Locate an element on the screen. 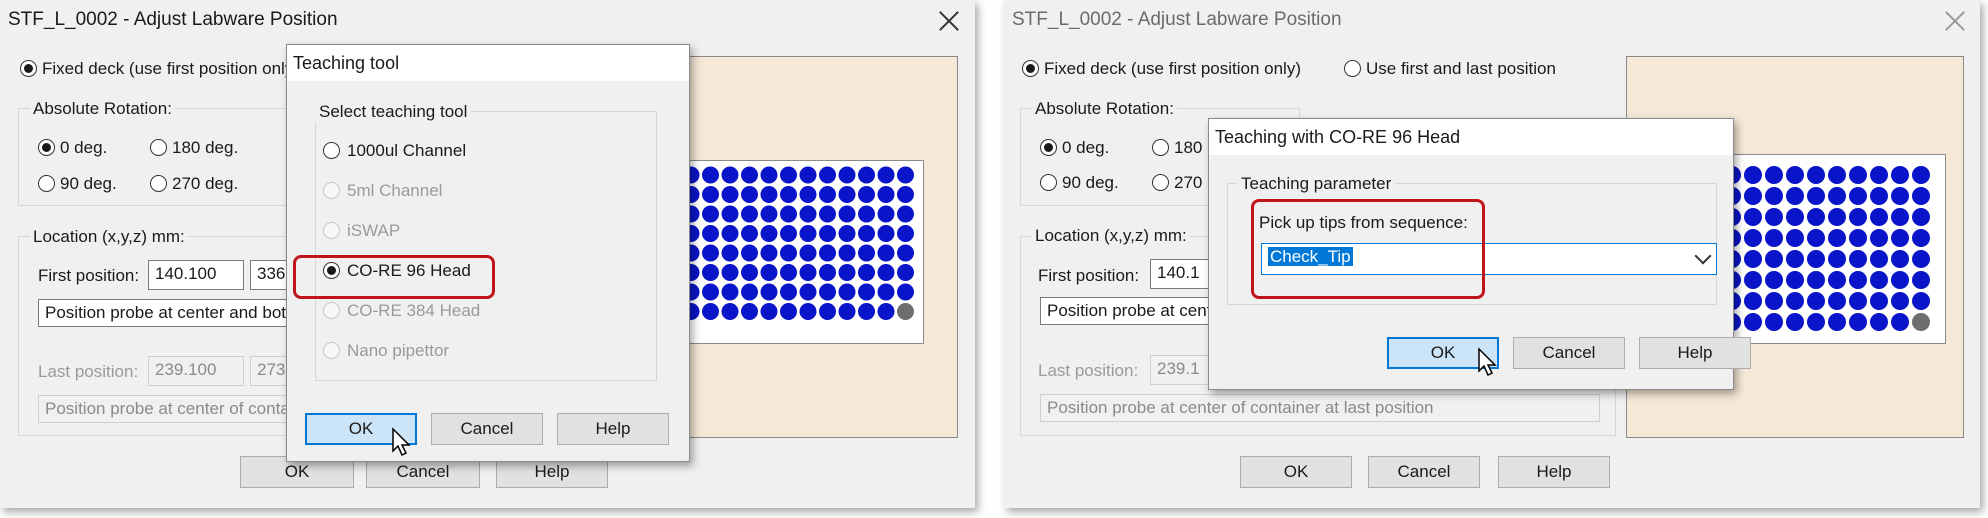 This screenshot has width=1988, height=518. tool-radio-nano is located at coordinates (331, 350).